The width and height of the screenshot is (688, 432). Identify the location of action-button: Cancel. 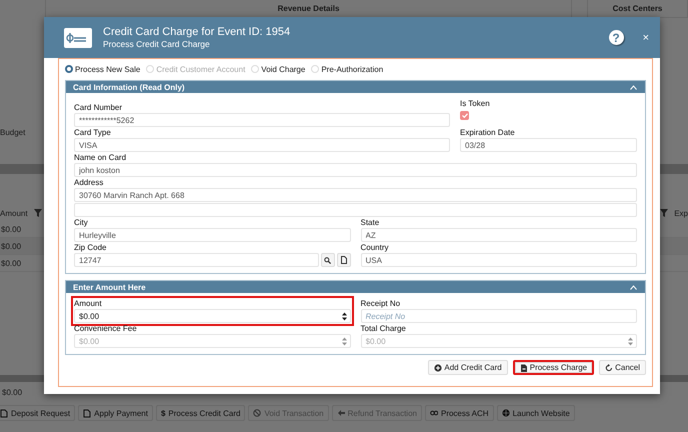
(622, 367).